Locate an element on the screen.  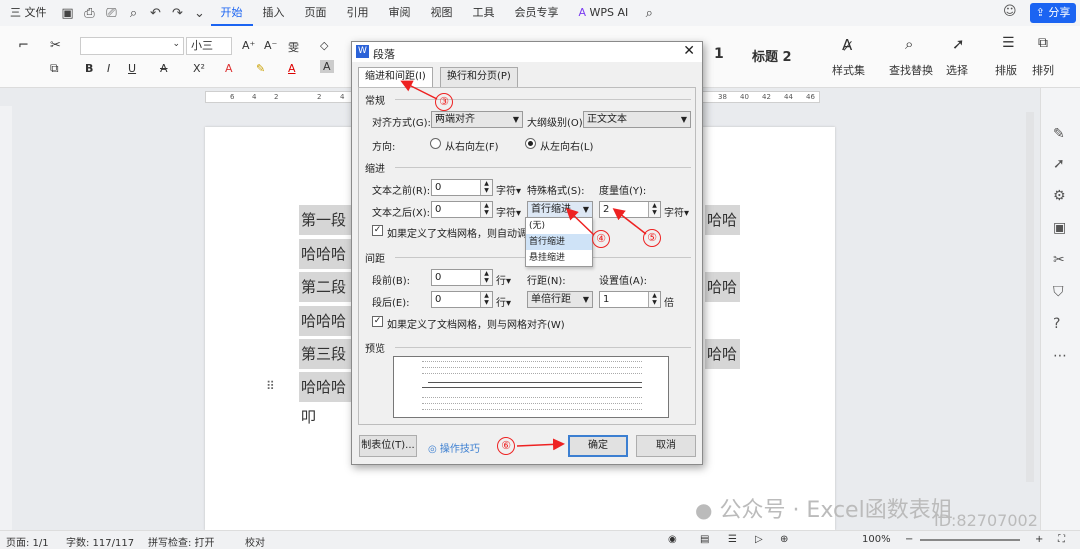
special-select: 首行缩进 ▼ is located at coordinates (560, 209).